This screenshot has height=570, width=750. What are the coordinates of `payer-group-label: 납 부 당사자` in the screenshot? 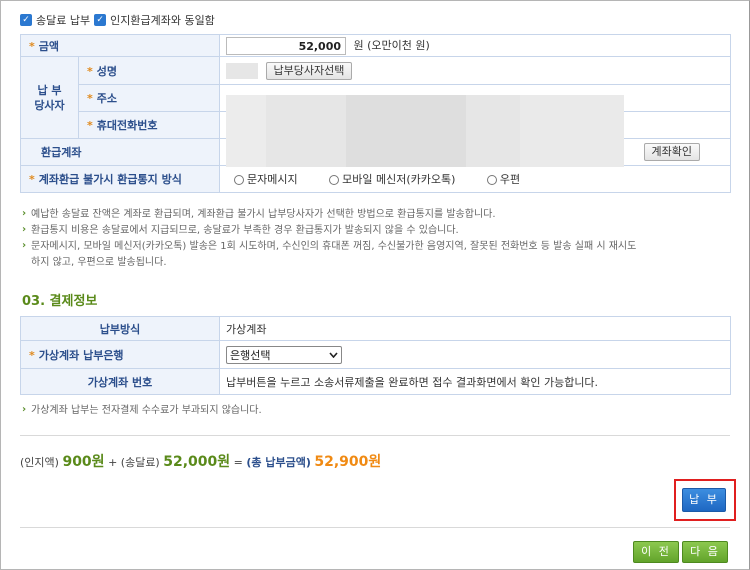 It's located at (49, 97).